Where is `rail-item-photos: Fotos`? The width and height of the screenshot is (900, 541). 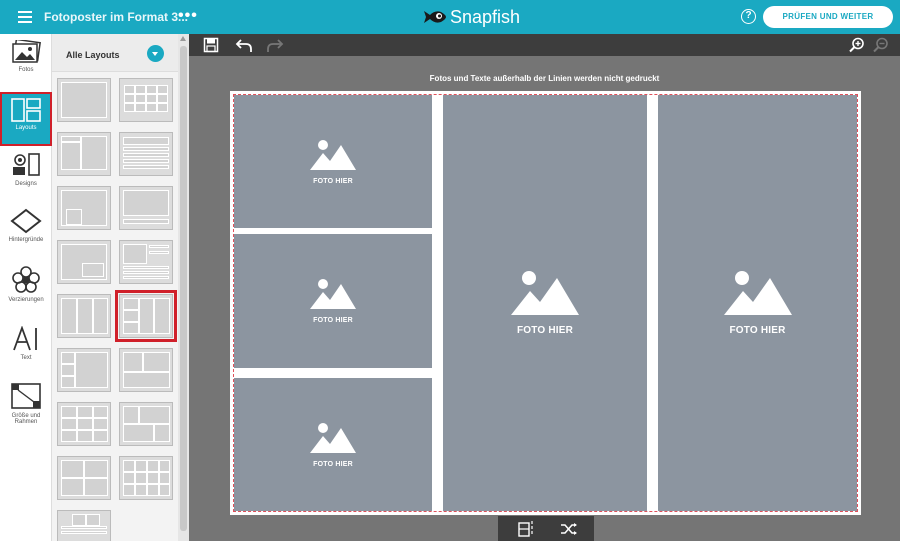 rail-item-photos: Fotos is located at coordinates (26, 63).